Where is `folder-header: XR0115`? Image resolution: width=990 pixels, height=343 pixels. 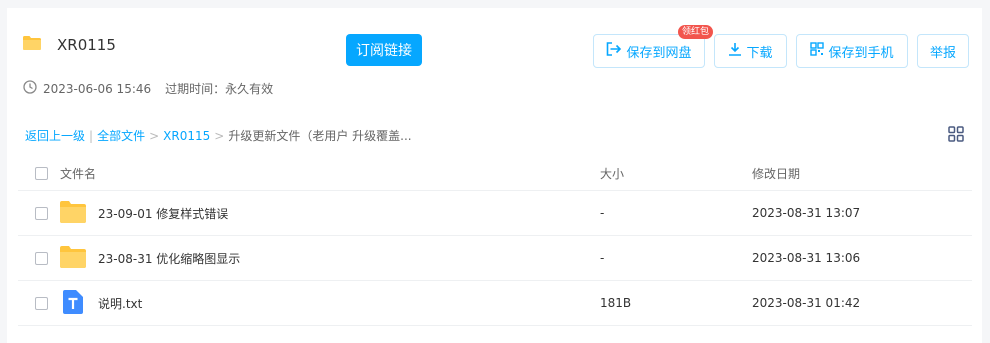
folder-header: XR0115 is located at coordinates (69, 45).